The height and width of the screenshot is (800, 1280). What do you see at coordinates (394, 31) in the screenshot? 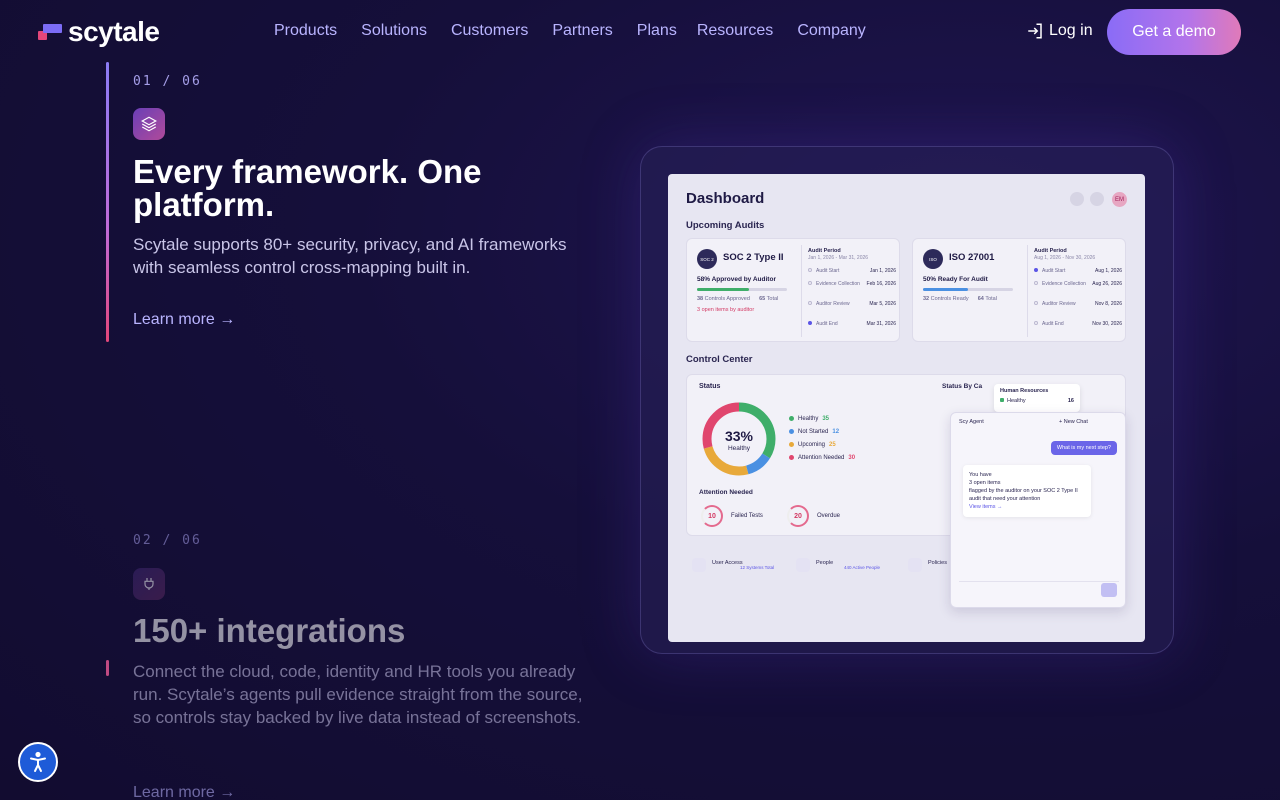
I see `menu-item-solutions: Solutions` at bounding box center [394, 31].